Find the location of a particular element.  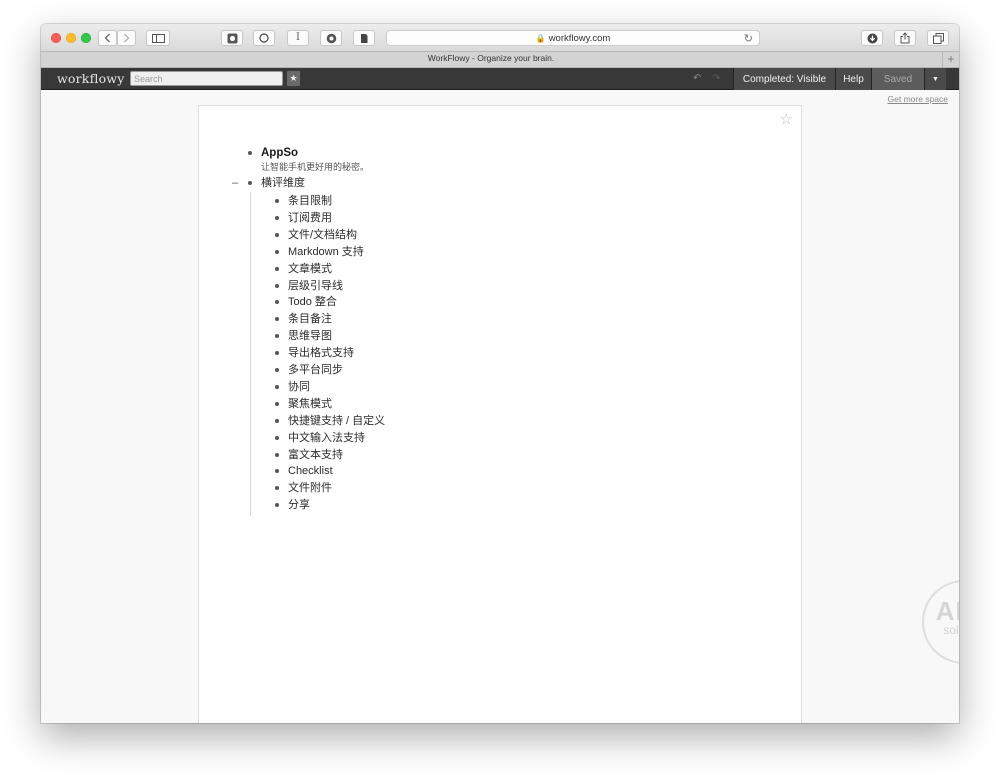

forward-button is located at coordinates (126, 38).